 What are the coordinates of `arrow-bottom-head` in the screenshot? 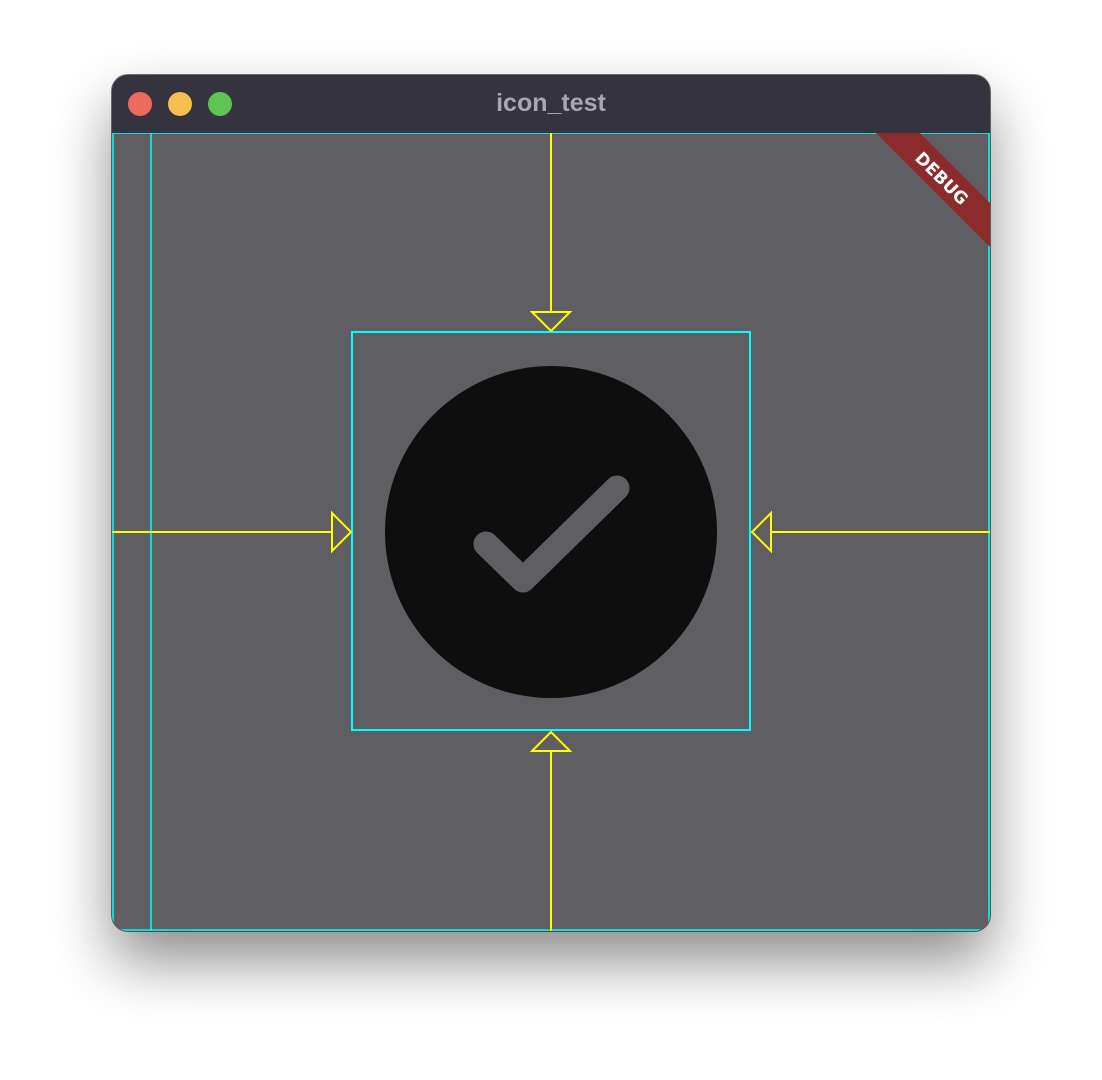 It's located at (551, 741).